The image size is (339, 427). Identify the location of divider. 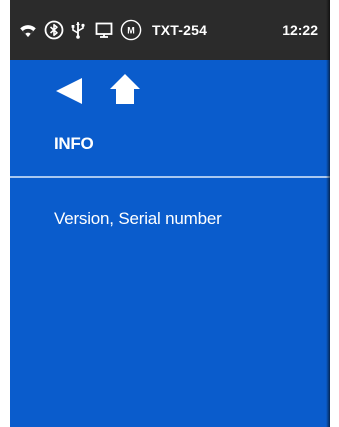
(170, 177).